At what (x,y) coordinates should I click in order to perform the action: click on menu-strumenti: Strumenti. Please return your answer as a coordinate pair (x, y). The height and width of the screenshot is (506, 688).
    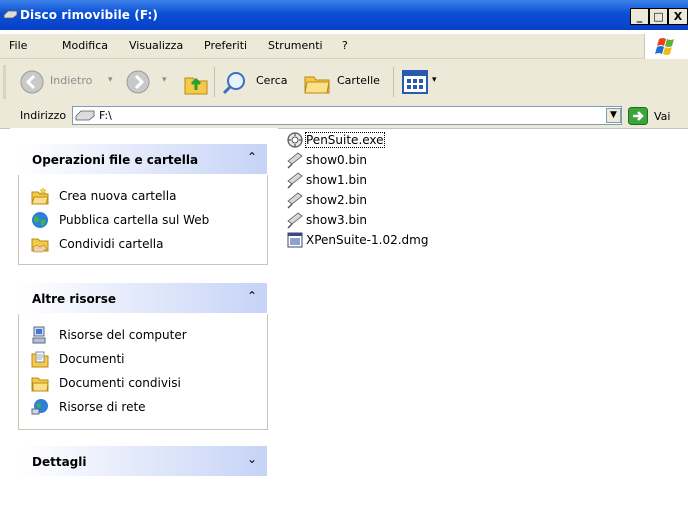
    Looking at the image, I should click on (295, 45).